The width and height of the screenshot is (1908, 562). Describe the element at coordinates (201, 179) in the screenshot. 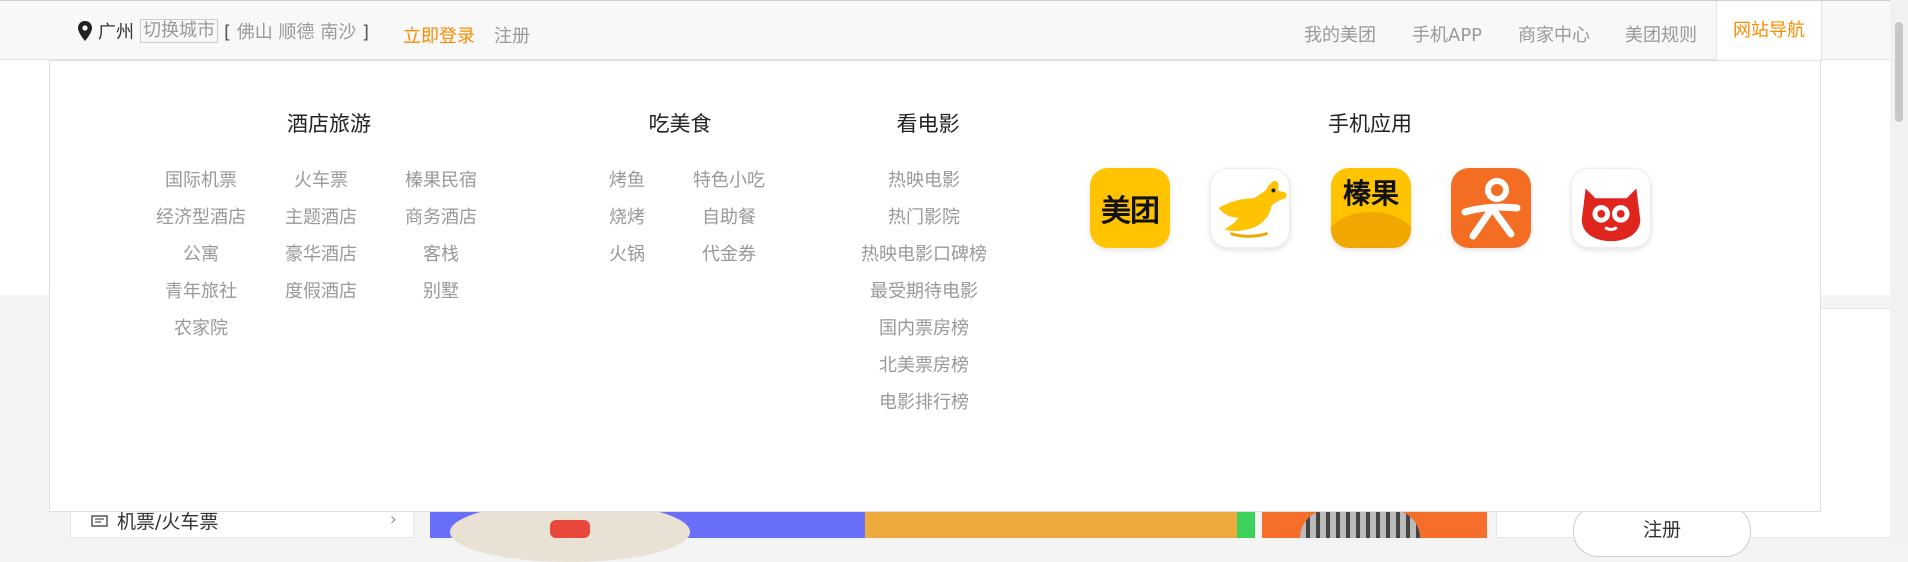

I see `link-international-flights: 国际机票` at that location.